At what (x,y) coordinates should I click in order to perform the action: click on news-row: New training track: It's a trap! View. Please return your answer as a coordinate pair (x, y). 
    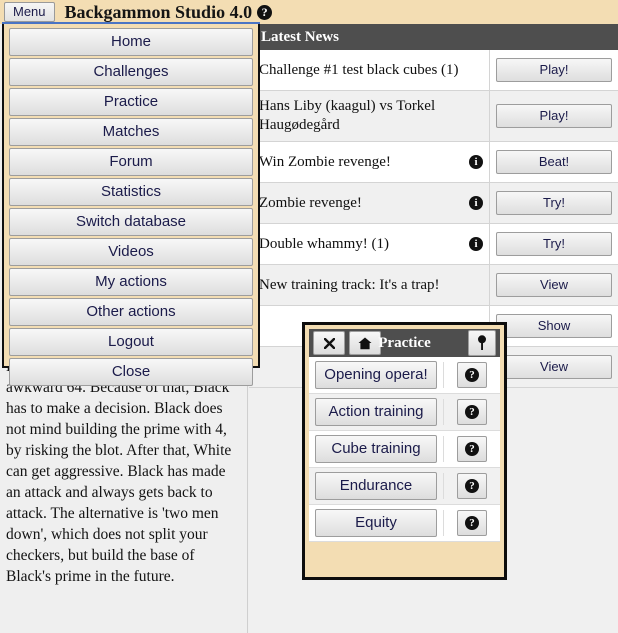
    Looking at the image, I should click on (433, 285).